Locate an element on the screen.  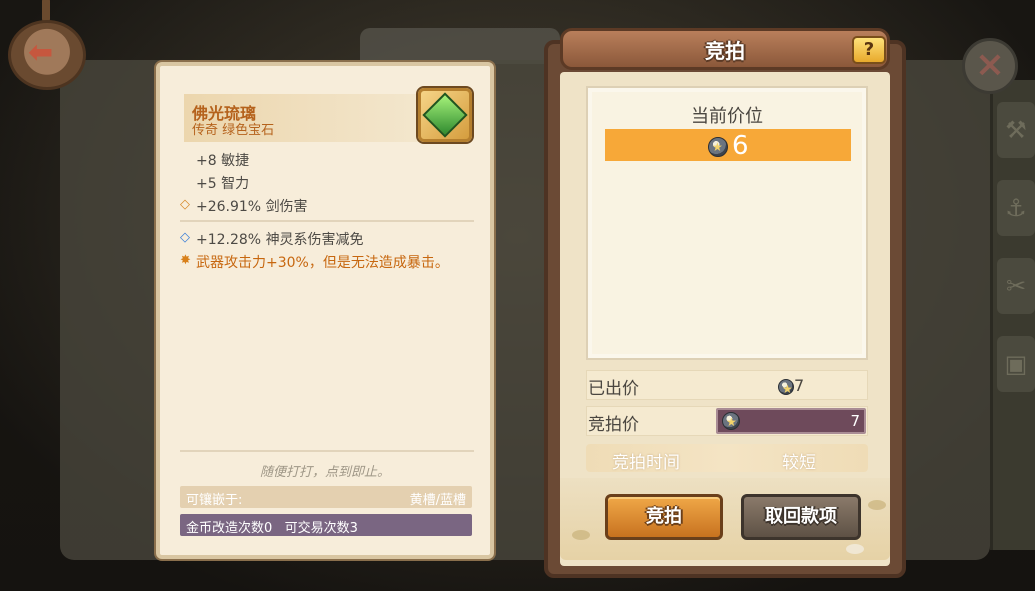
flower-decoration is located at coordinates (855, 549).